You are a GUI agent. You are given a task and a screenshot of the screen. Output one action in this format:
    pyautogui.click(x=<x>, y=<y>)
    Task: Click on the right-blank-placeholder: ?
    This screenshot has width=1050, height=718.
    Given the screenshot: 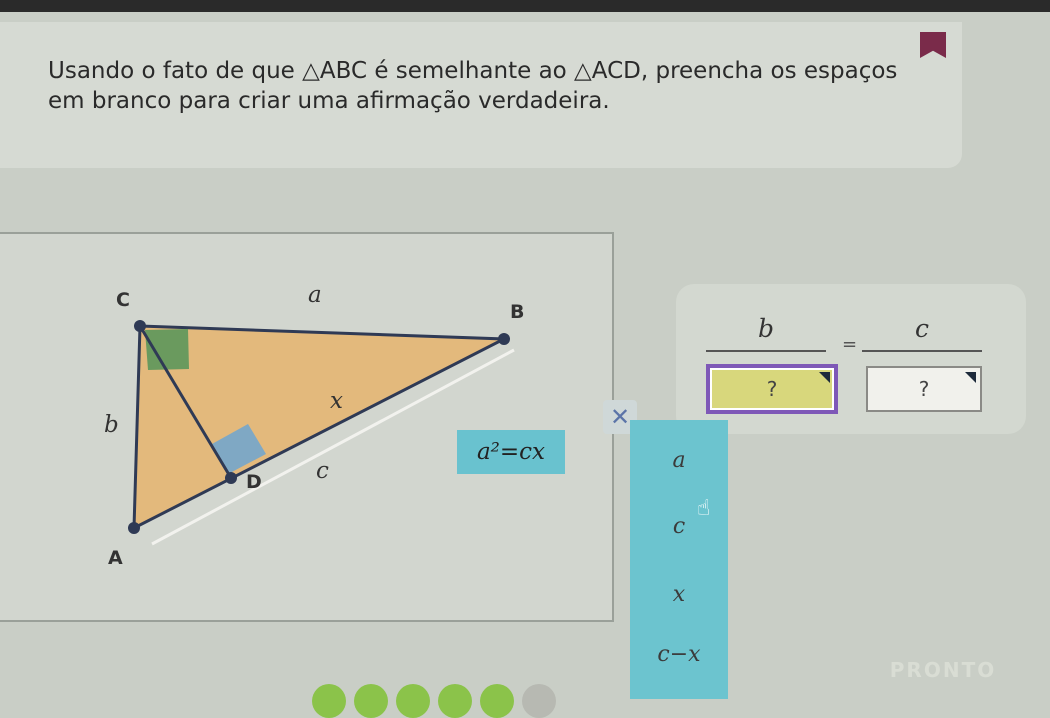 What is the action you would take?
    pyautogui.click(x=924, y=389)
    